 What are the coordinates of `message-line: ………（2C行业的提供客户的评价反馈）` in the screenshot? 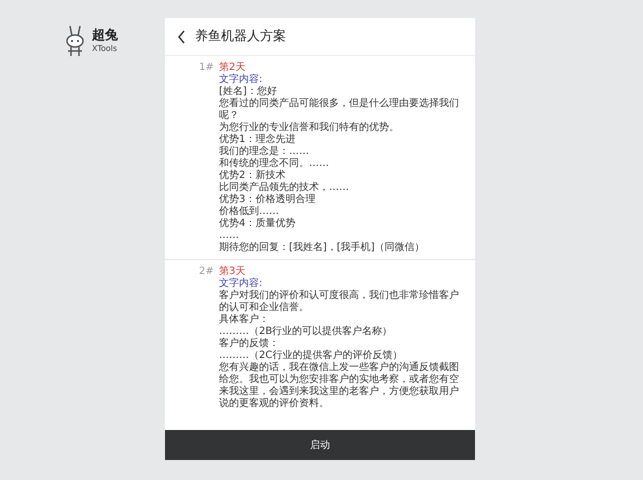 It's located at (311, 356).